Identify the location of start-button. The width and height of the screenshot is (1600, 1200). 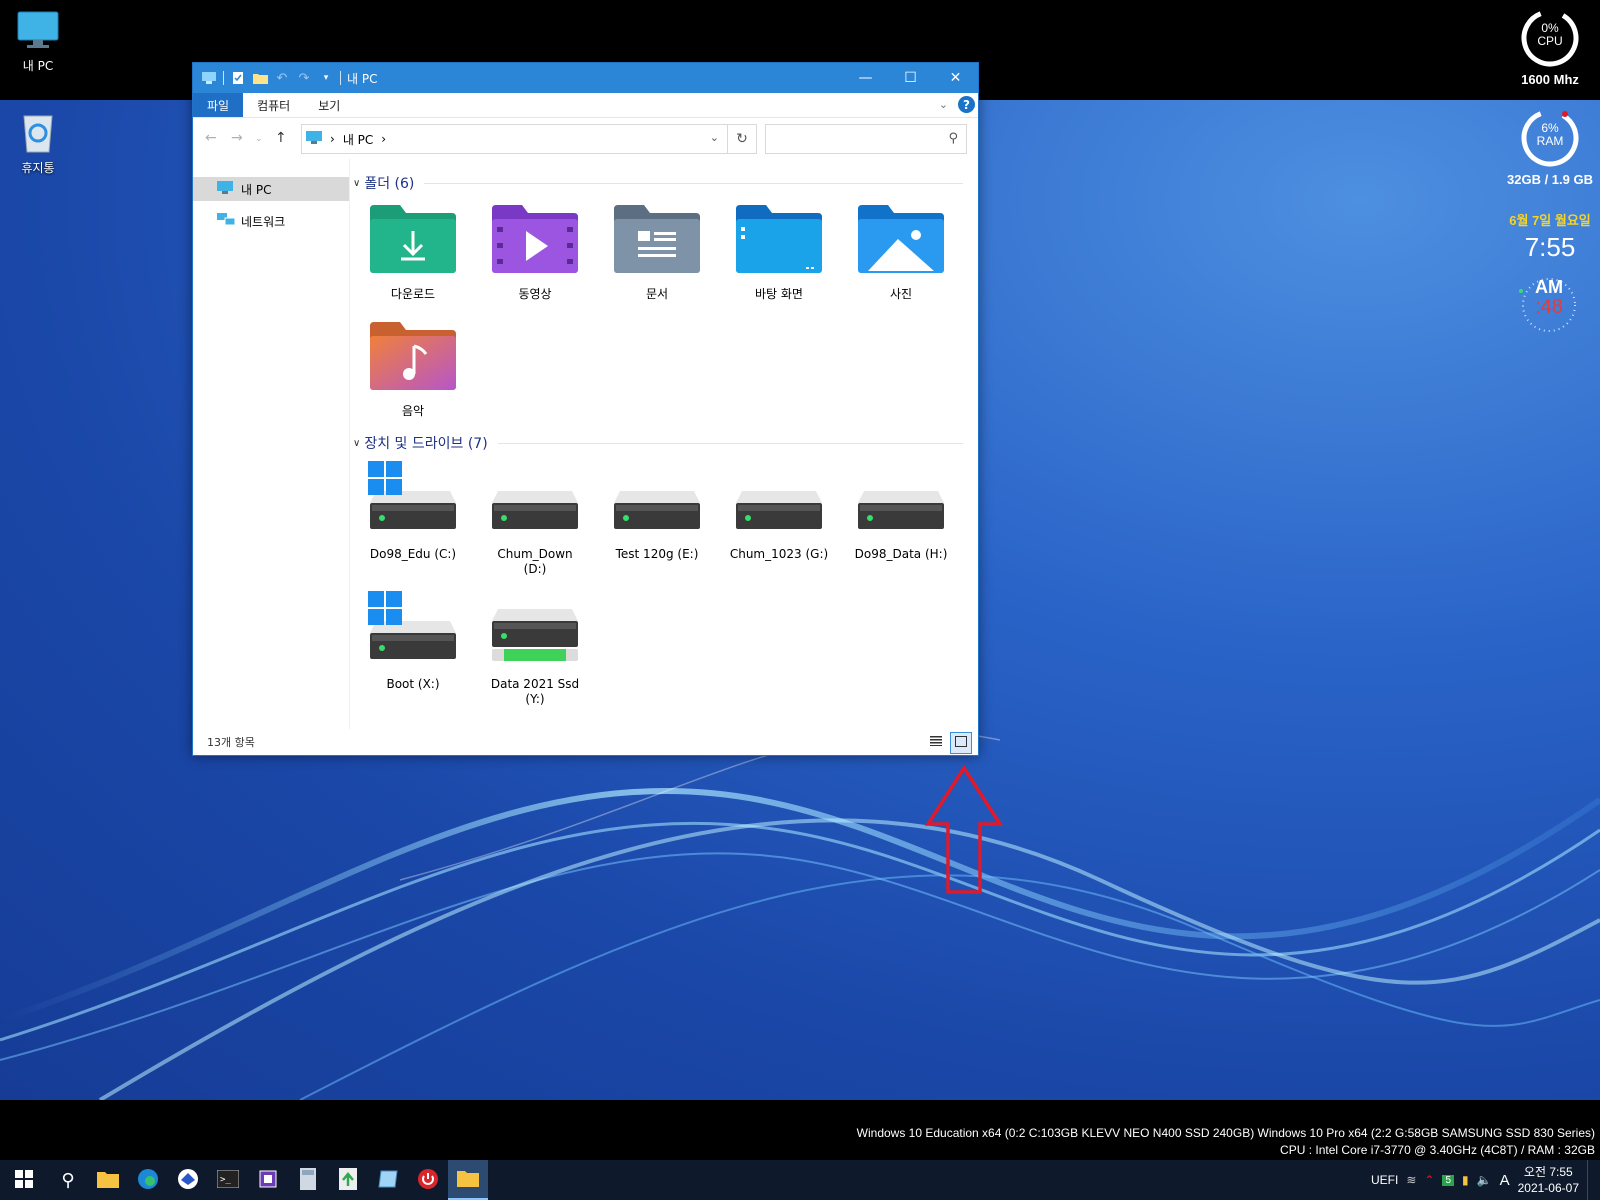
(24, 1180).